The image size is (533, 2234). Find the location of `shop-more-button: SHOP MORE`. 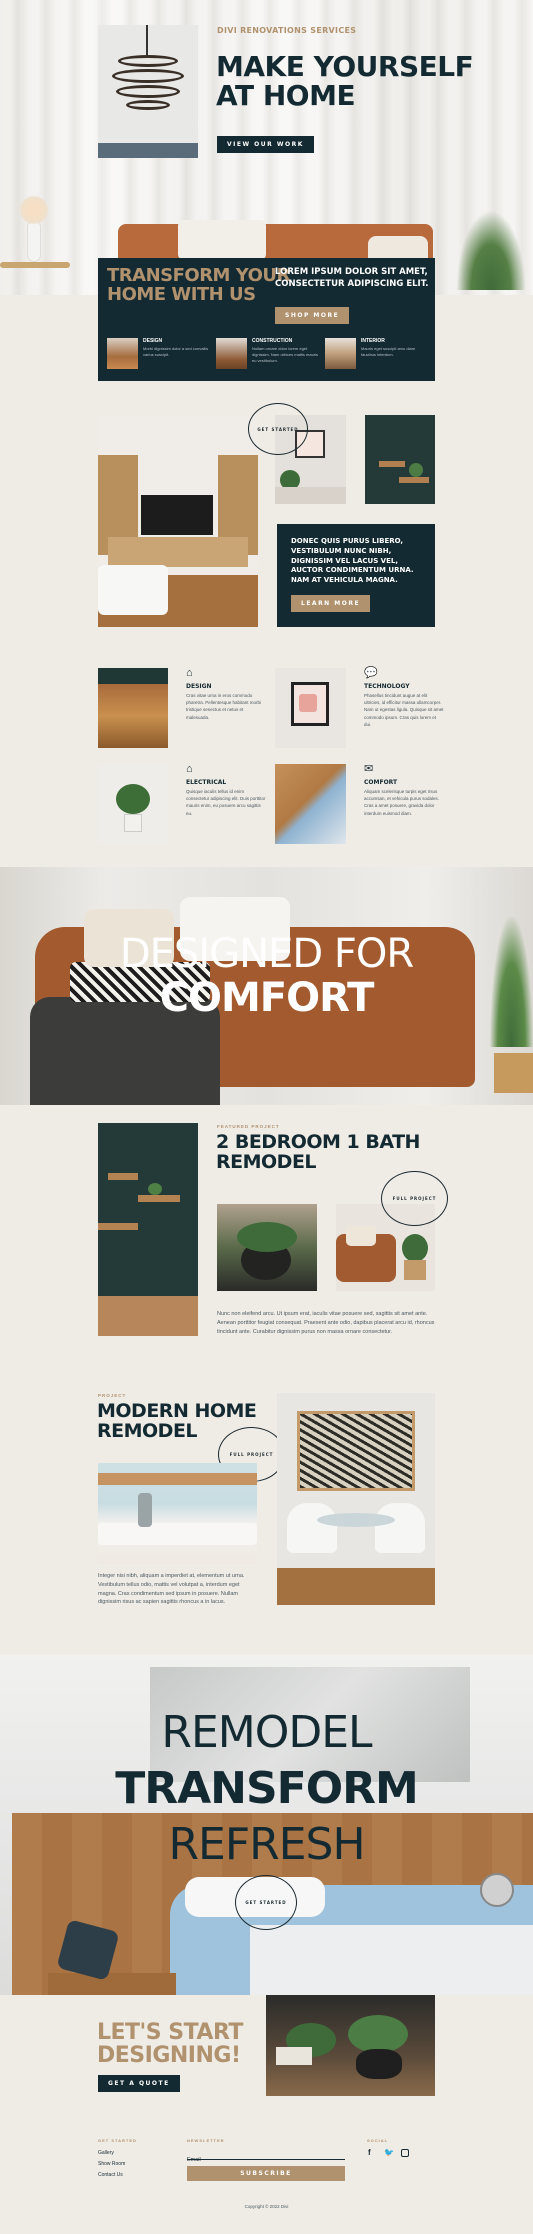

shop-more-button: SHOP MORE is located at coordinates (312, 315).